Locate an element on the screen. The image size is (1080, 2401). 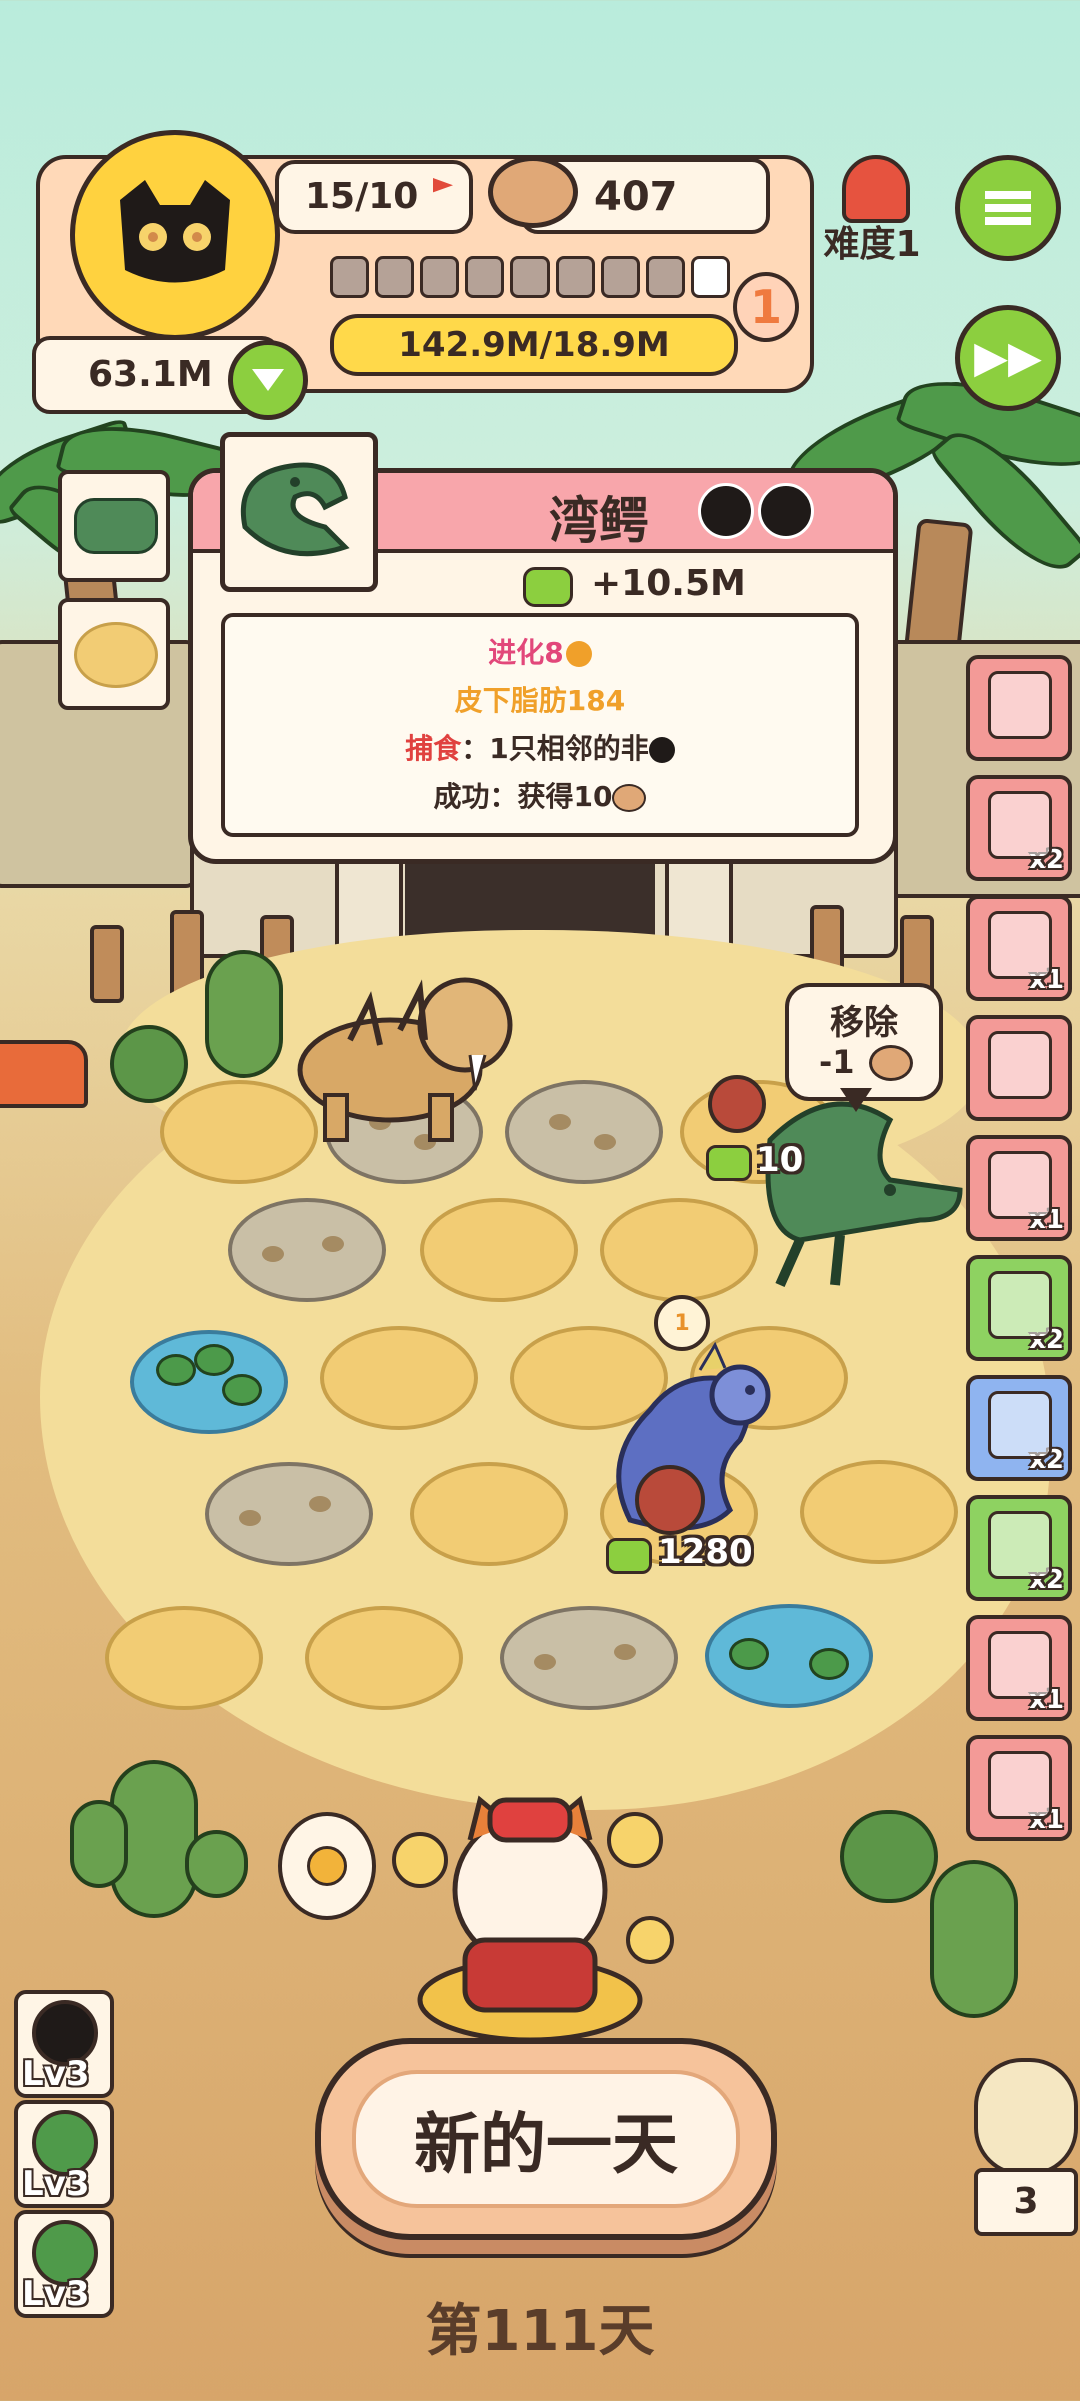
dragon-badge: 1 is located at coordinates (682, 1323).